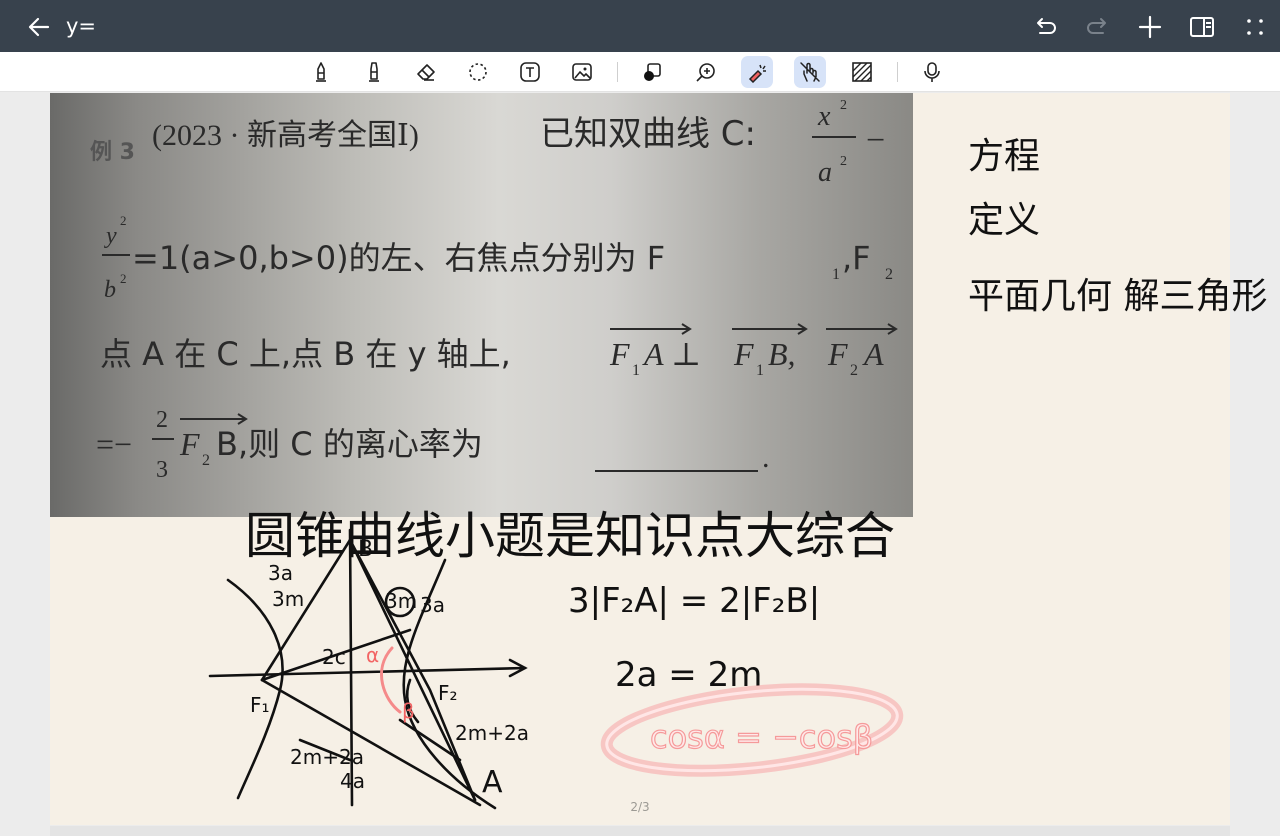  Describe the element at coordinates (570, 536) in the screenshot. I see `notes-heading: 圆锥曲线小题是知识点大综合` at that location.